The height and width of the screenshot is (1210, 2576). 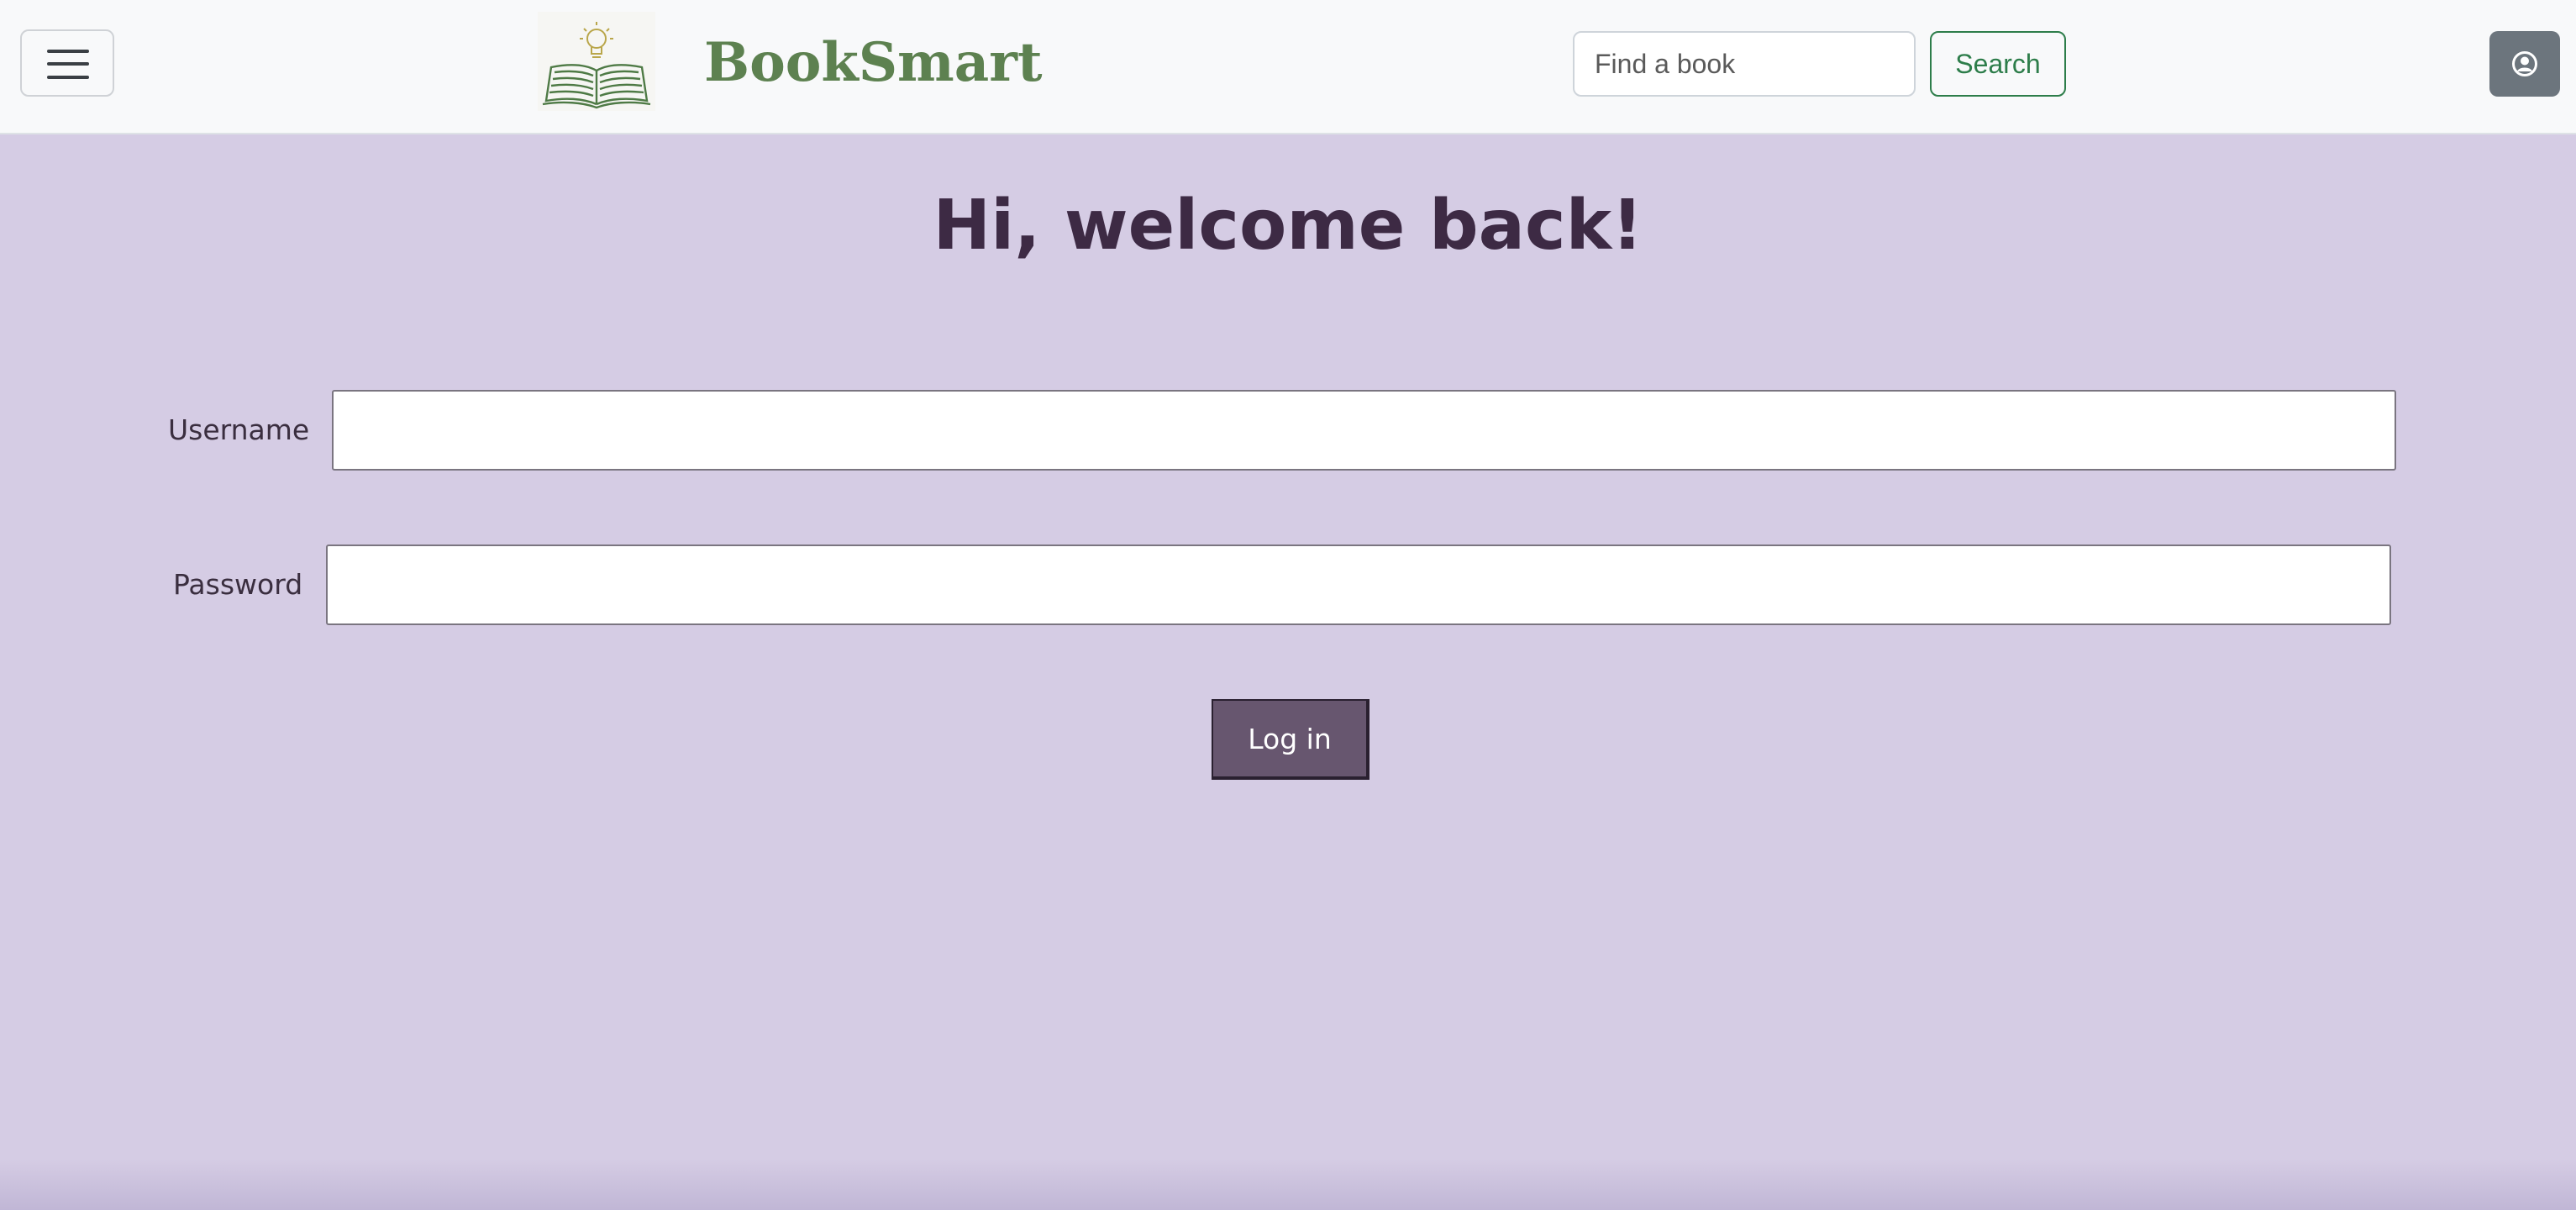 I want to click on password-field, so click(x=1358, y=584).